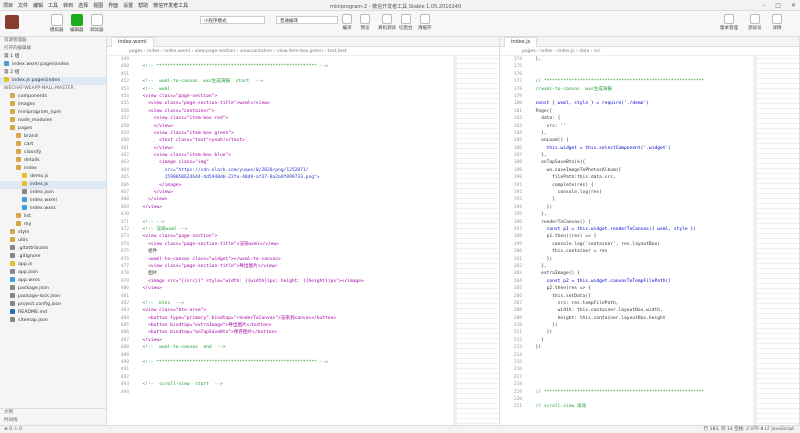 The width and height of the screenshot is (800, 433). I want to click on editor-button: 编辑器, so click(77, 23).